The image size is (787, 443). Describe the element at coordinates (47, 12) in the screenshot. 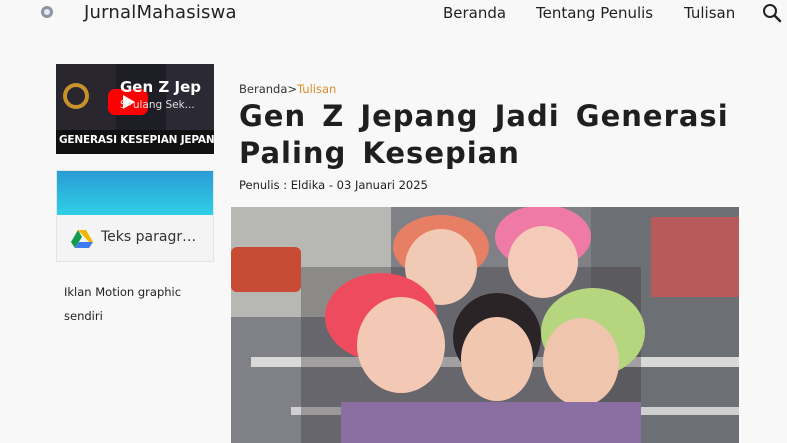

I see `site-logo-icon` at that location.